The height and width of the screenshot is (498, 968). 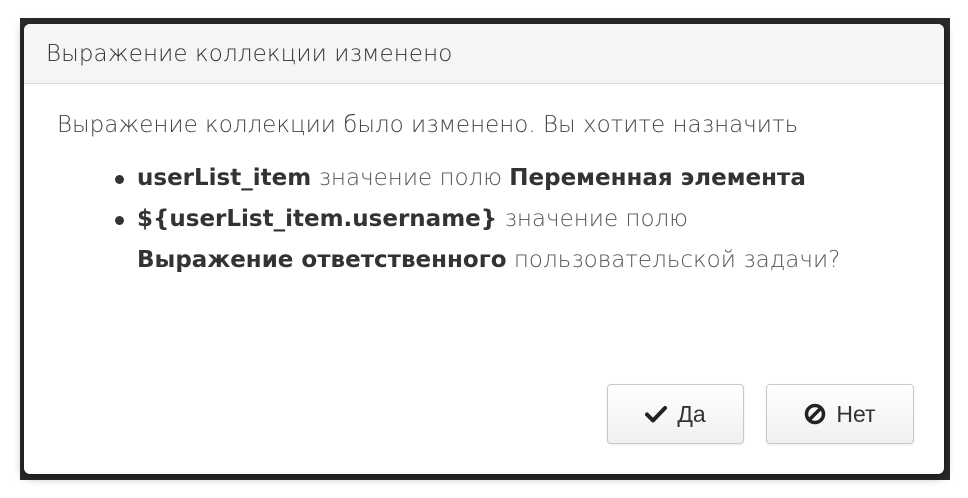 What do you see at coordinates (760, 414) in the screenshot?
I see `dialog-footer: Да Нет` at bounding box center [760, 414].